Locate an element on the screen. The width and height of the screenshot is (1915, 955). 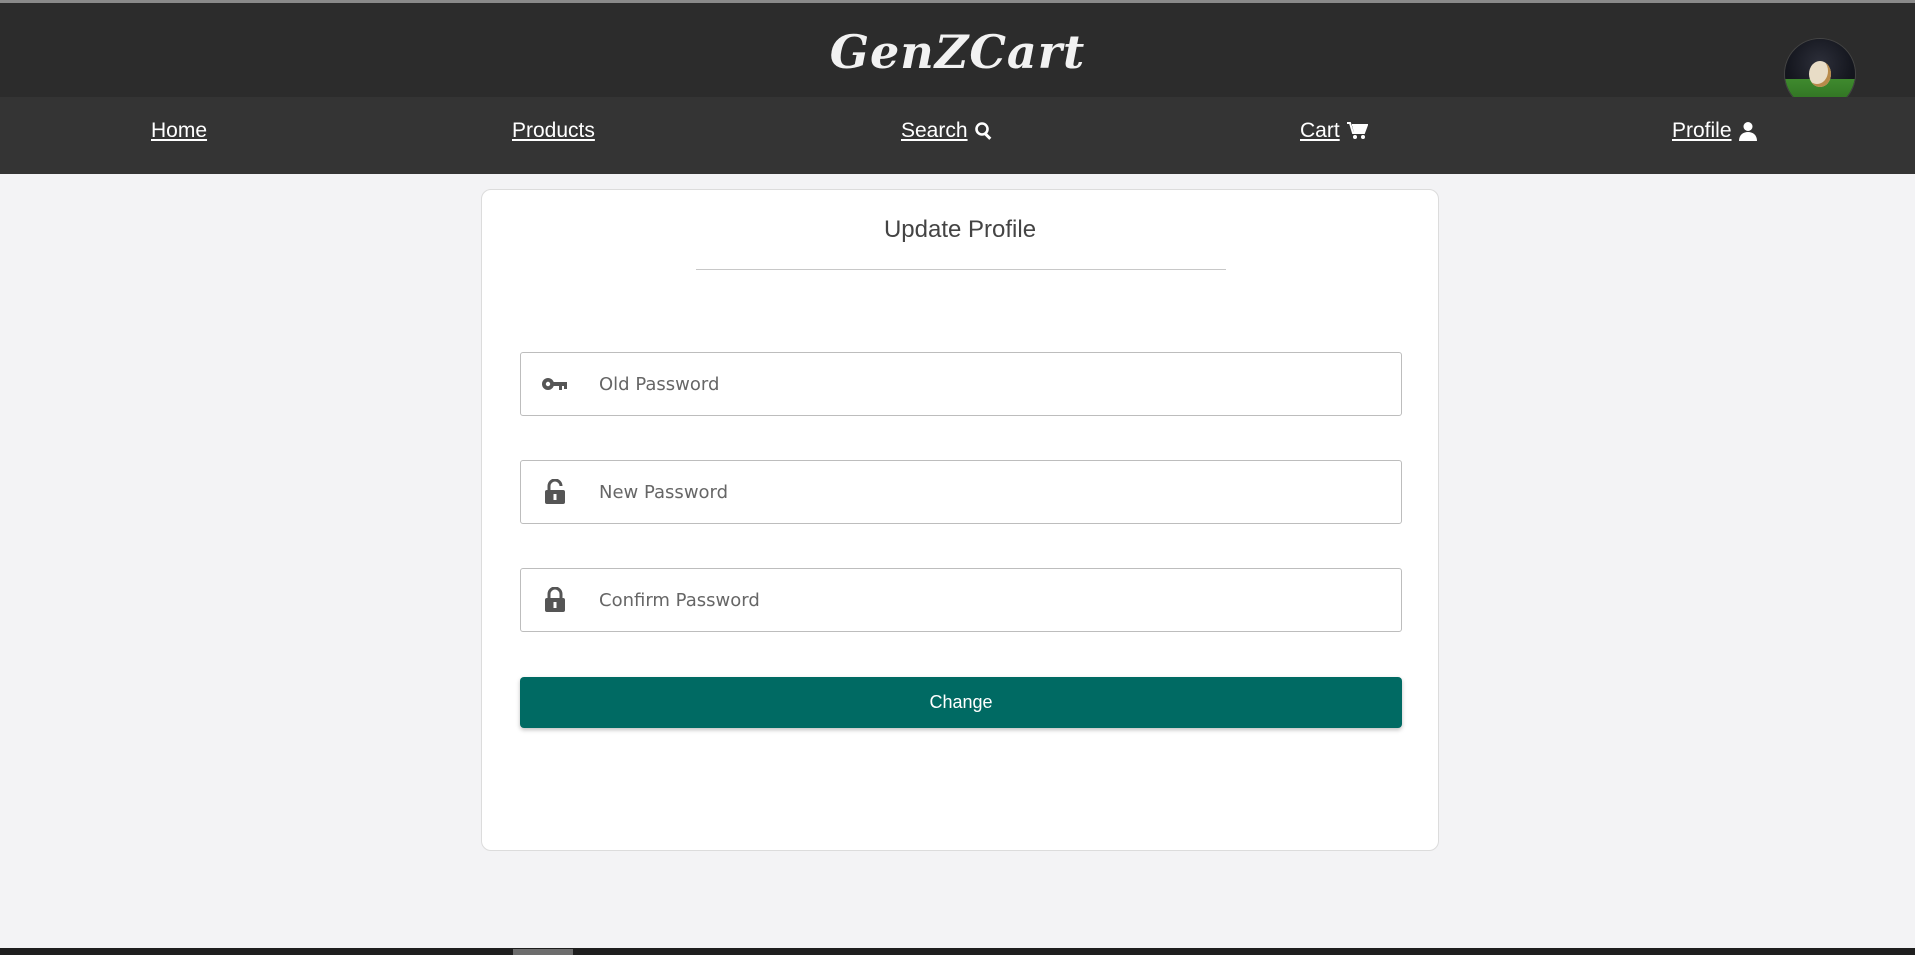
nav-products-link: Products is located at coordinates (553, 131).